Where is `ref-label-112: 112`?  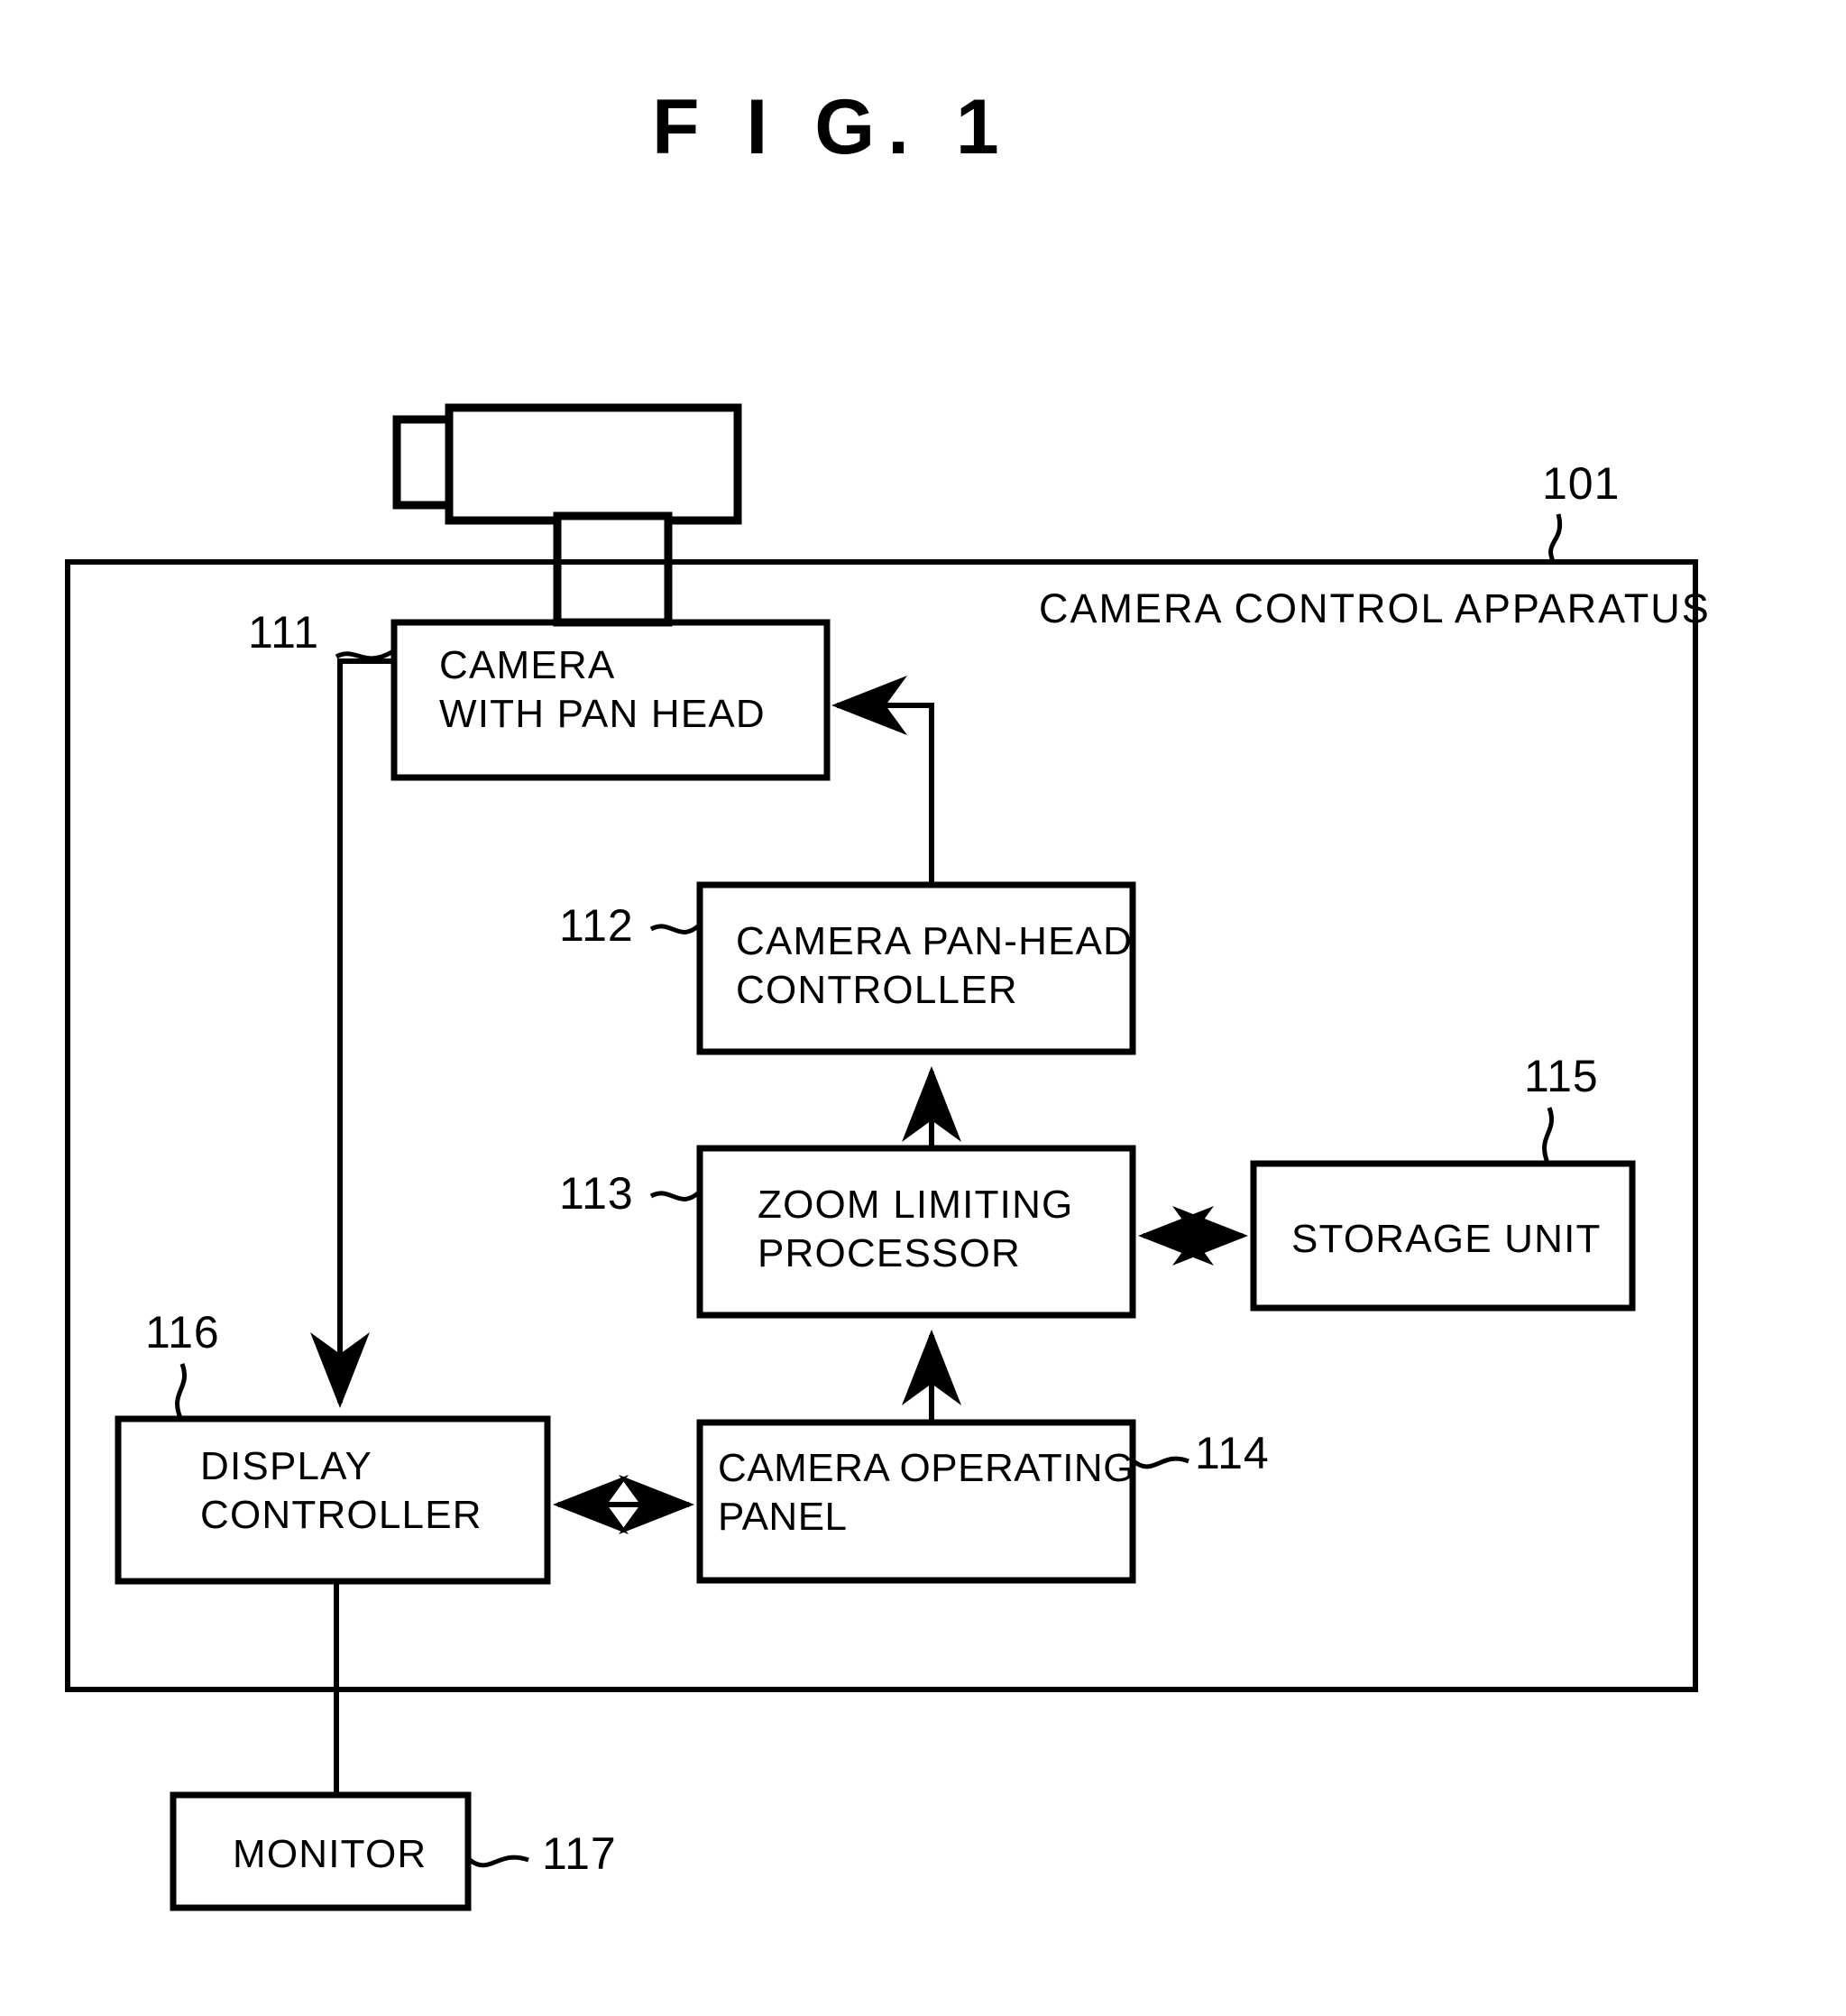
ref-label-112: 112 is located at coordinates (596, 925).